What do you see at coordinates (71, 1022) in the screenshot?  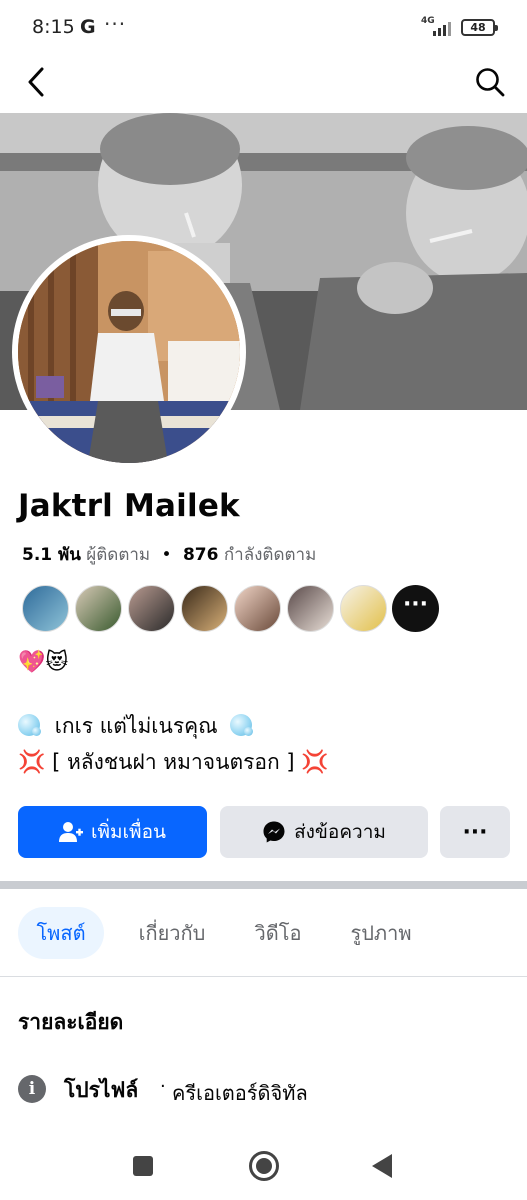 I see `details-heading: รายละเอียด` at bounding box center [71, 1022].